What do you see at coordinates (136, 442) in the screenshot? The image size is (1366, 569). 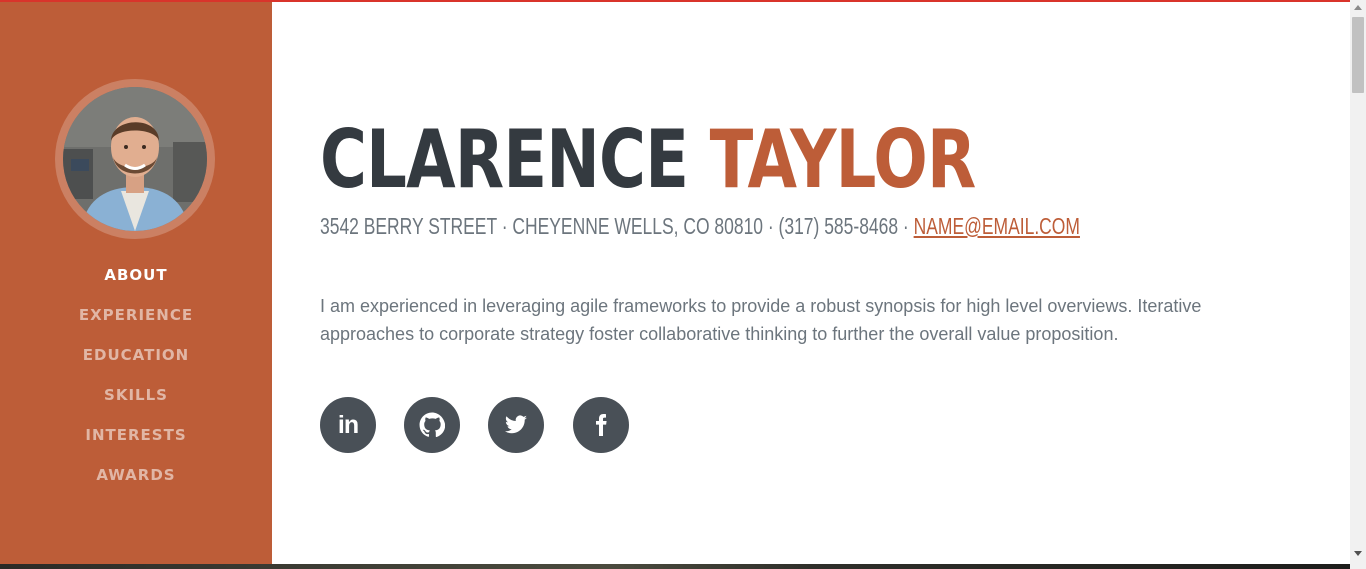 I see `nav-item-interests: INTERESTS` at bounding box center [136, 442].